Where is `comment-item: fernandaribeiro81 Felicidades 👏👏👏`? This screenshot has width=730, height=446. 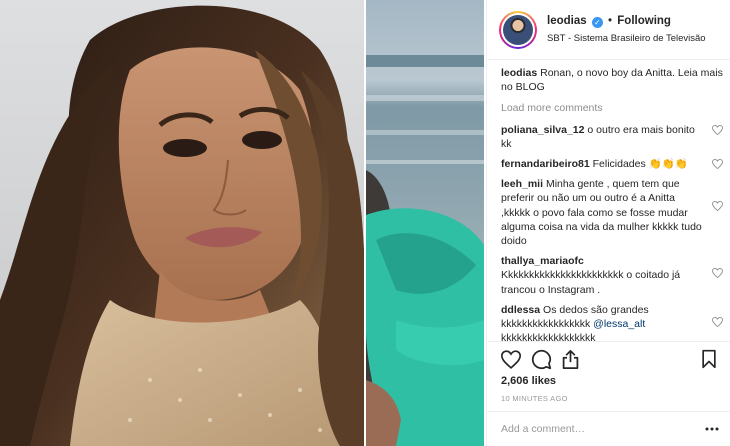 comment-item: fernandaribeiro81 Felicidades 👏👏👏 is located at coordinates (613, 164).